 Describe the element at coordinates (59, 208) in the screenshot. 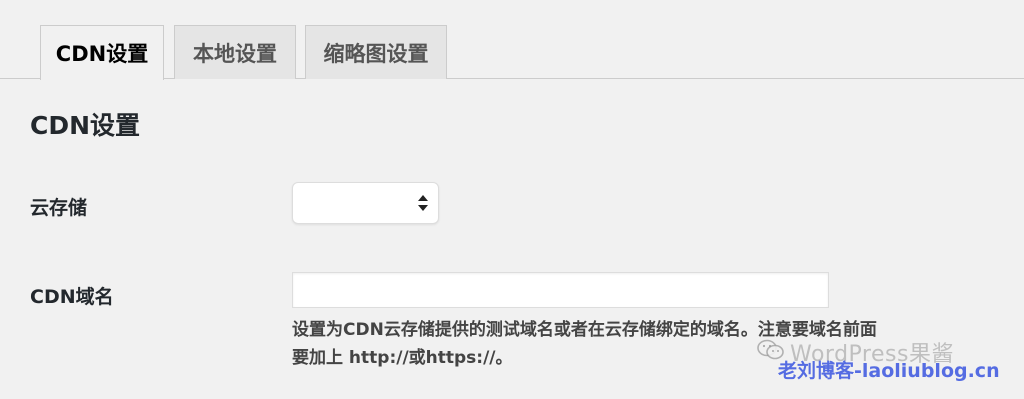

I see `storage-label: 云存储` at that location.